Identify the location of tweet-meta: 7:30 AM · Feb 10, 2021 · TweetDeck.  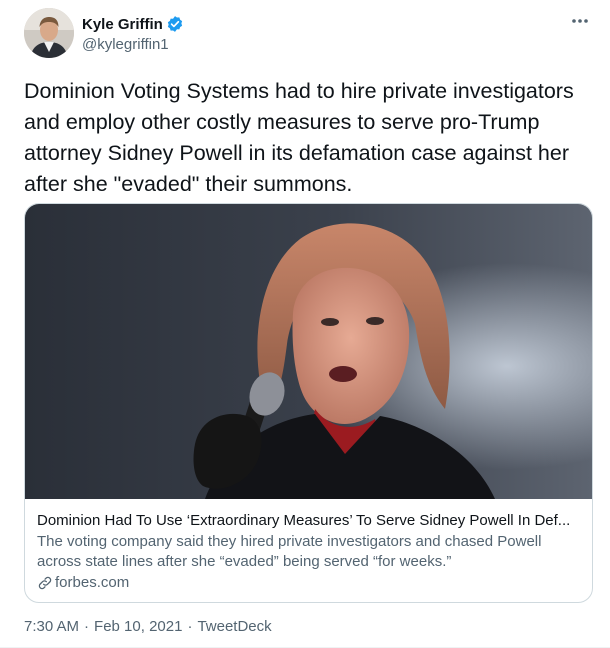
(148, 626).